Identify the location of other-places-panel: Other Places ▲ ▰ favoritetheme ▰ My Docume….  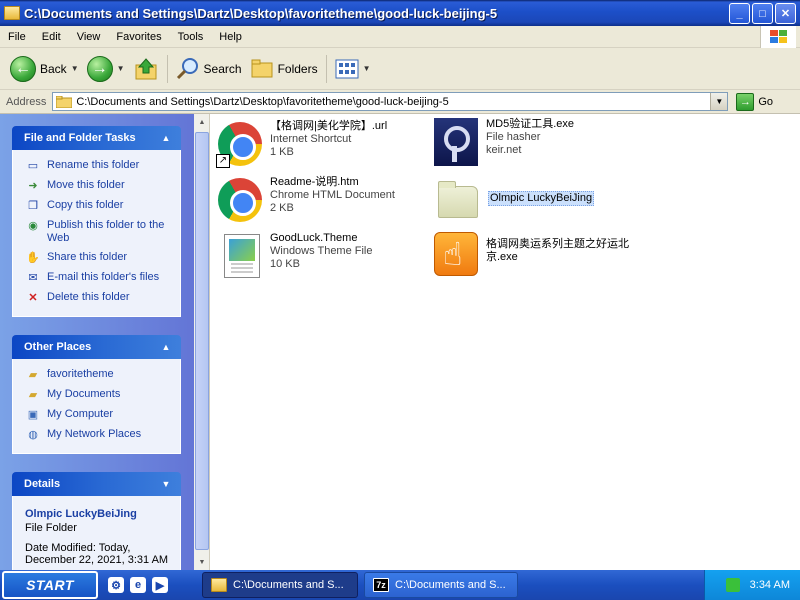
(96, 394).